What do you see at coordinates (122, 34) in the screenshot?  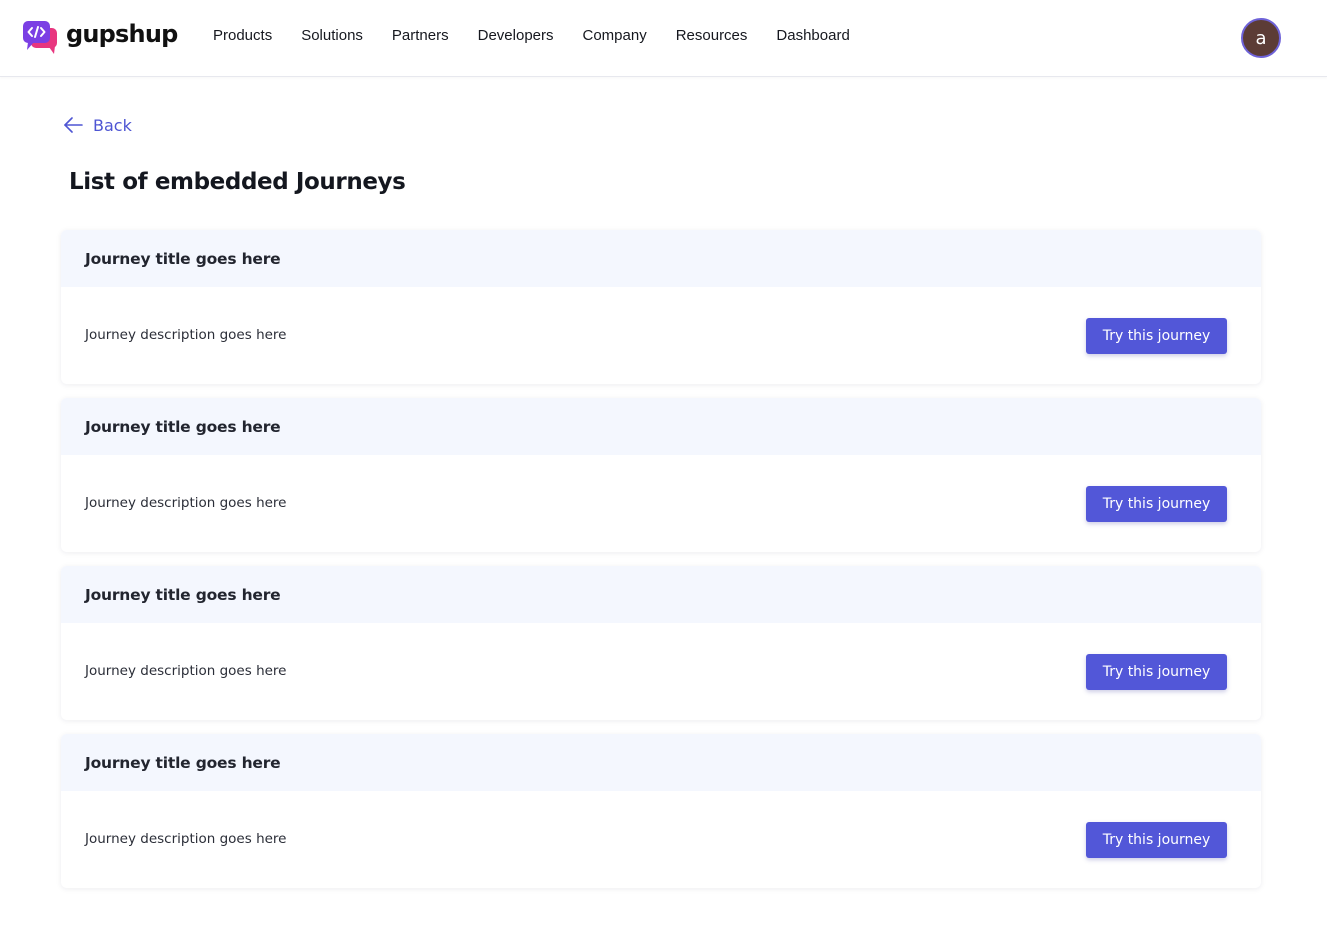 I see `brand-name: gupshup` at bounding box center [122, 34].